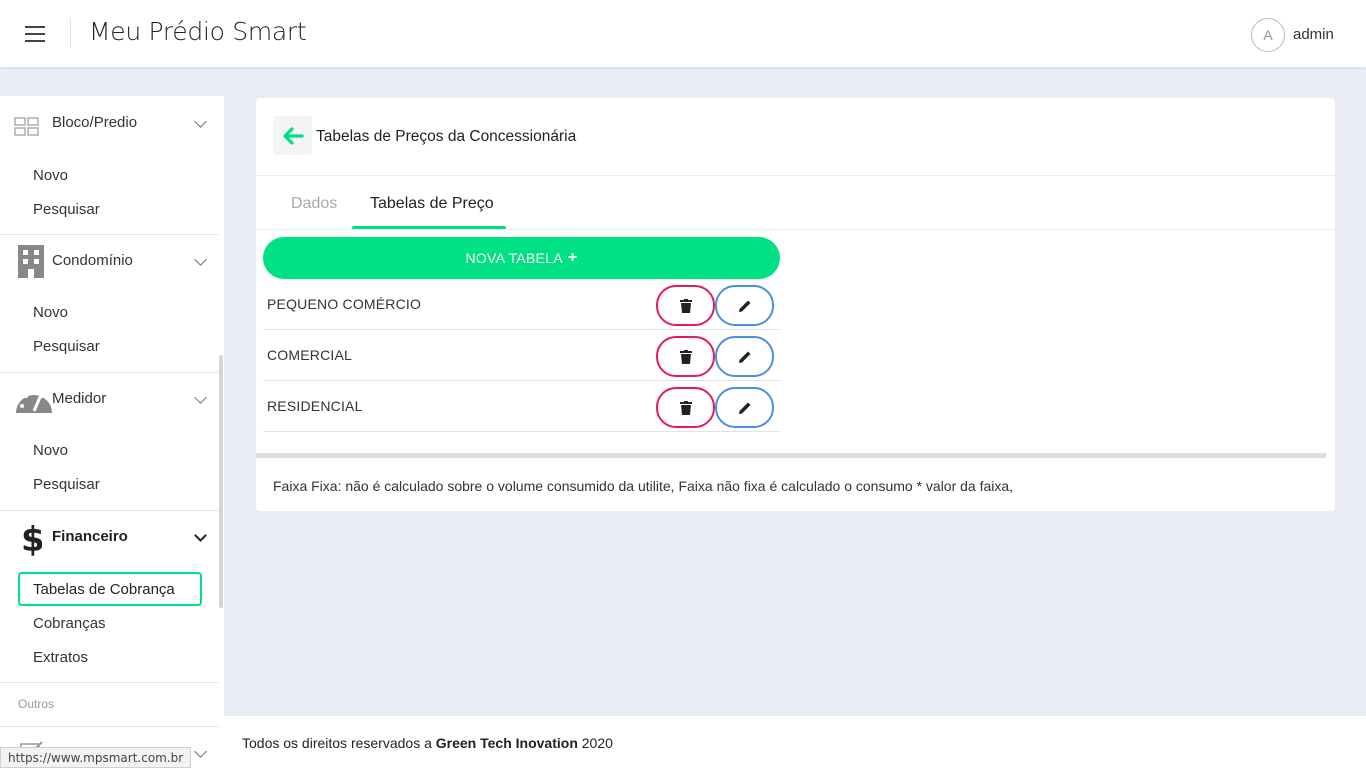  What do you see at coordinates (27, 128) in the screenshot?
I see `blocks-icon` at bounding box center [27, 128].